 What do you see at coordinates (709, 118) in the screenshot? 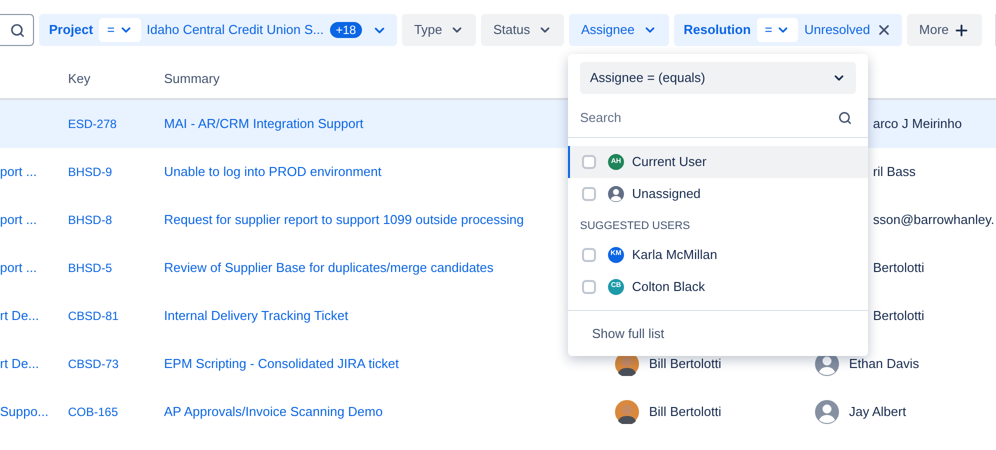
I see `search-field: Search` at bounding box center [709, 118].